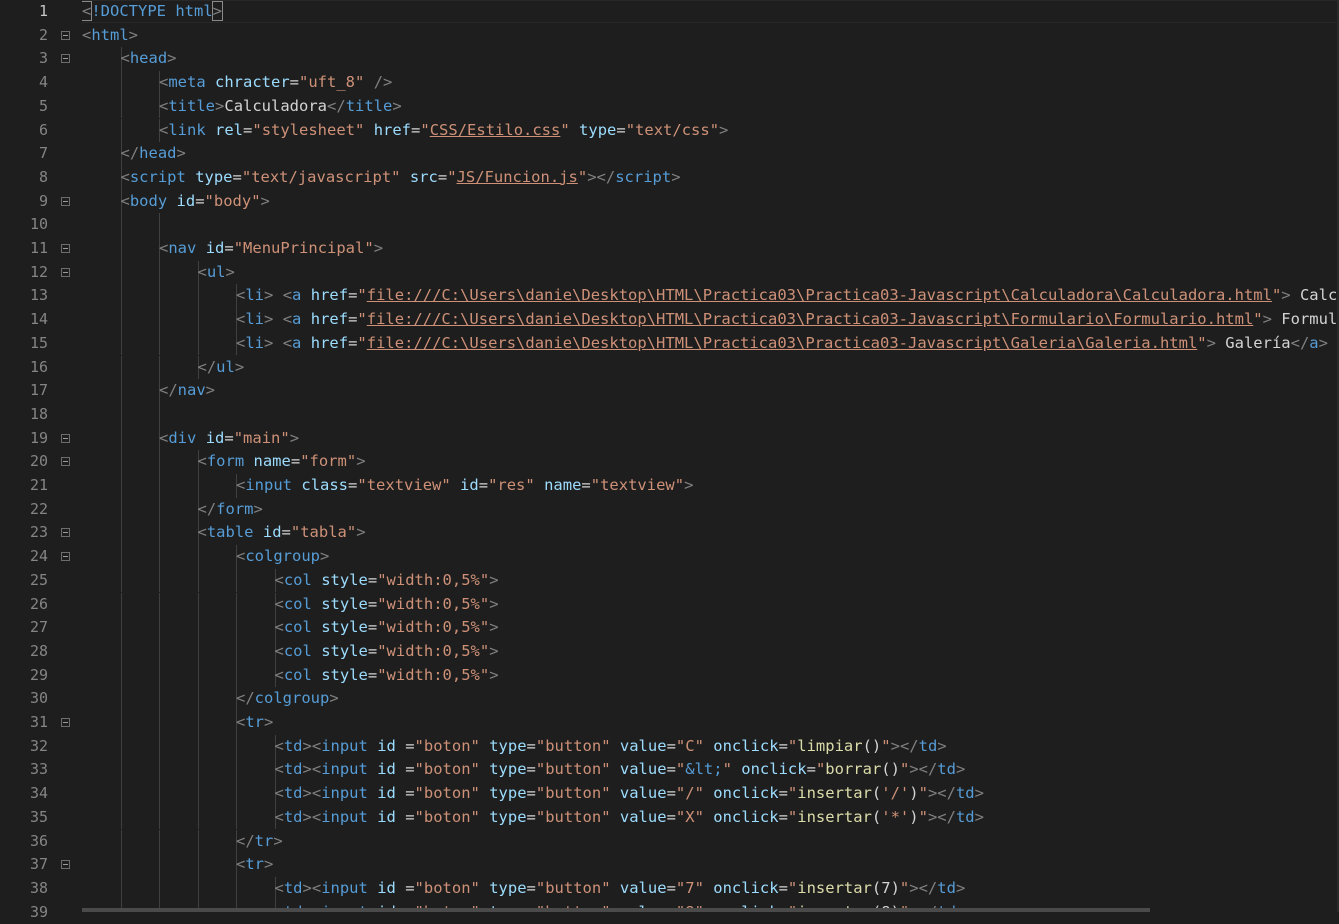  I want to click on code-line: </nav>, so click(187, 391).